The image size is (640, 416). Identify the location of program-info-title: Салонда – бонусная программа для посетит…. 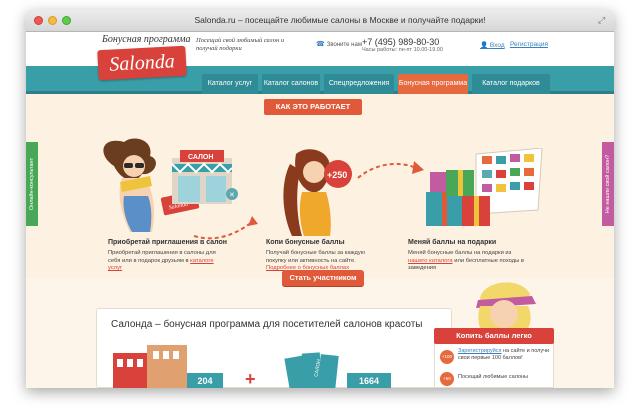
(267, 324).